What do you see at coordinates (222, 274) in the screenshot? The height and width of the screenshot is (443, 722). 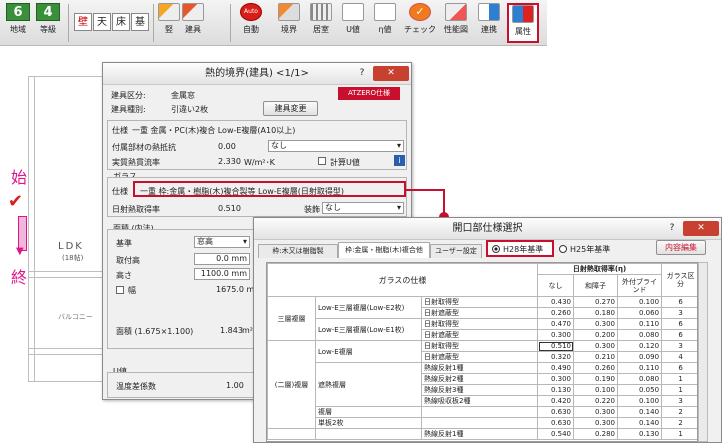 I see `height-input: 1100.0 mm` at bounding box center [222, 274].